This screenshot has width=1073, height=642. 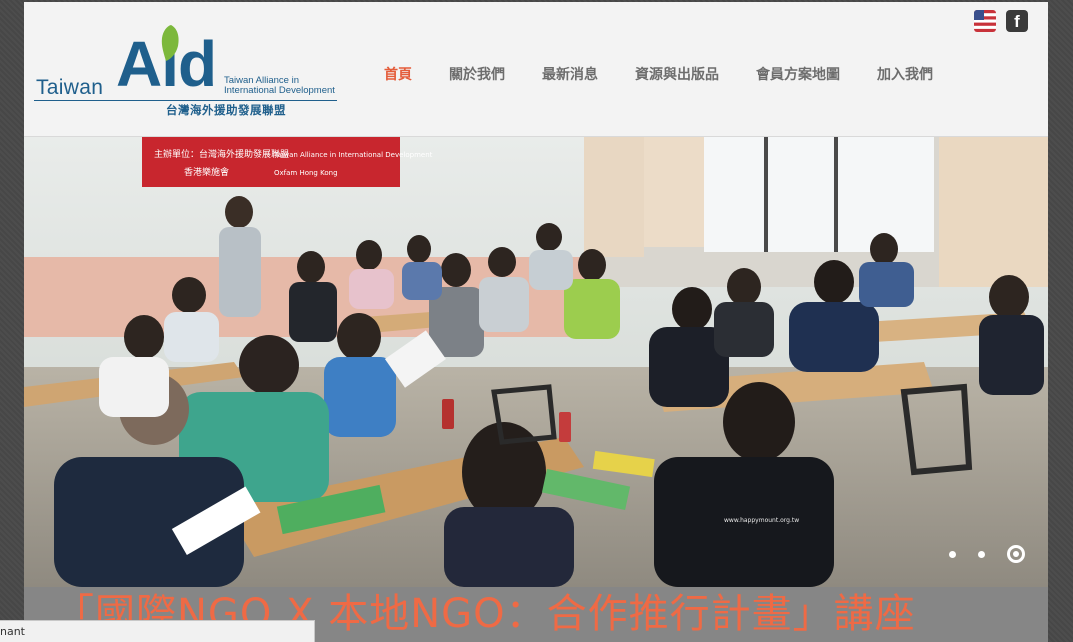 I want to click on logo-chinese-name: 台灣海外援助發展聯盟, so click(x=226, y=110).